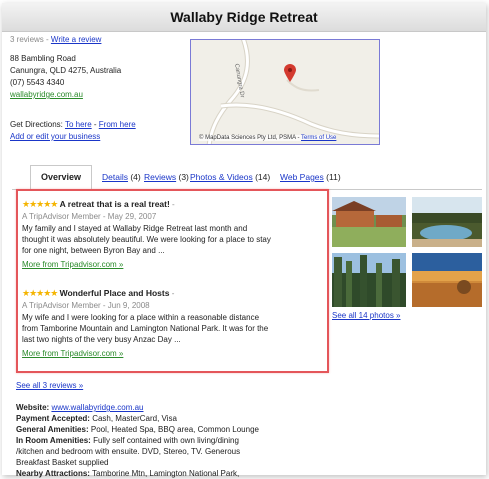 The image size is (489, 479). I want to click on page-title: Wallaby Ridge Retreat, so click(244, 17).